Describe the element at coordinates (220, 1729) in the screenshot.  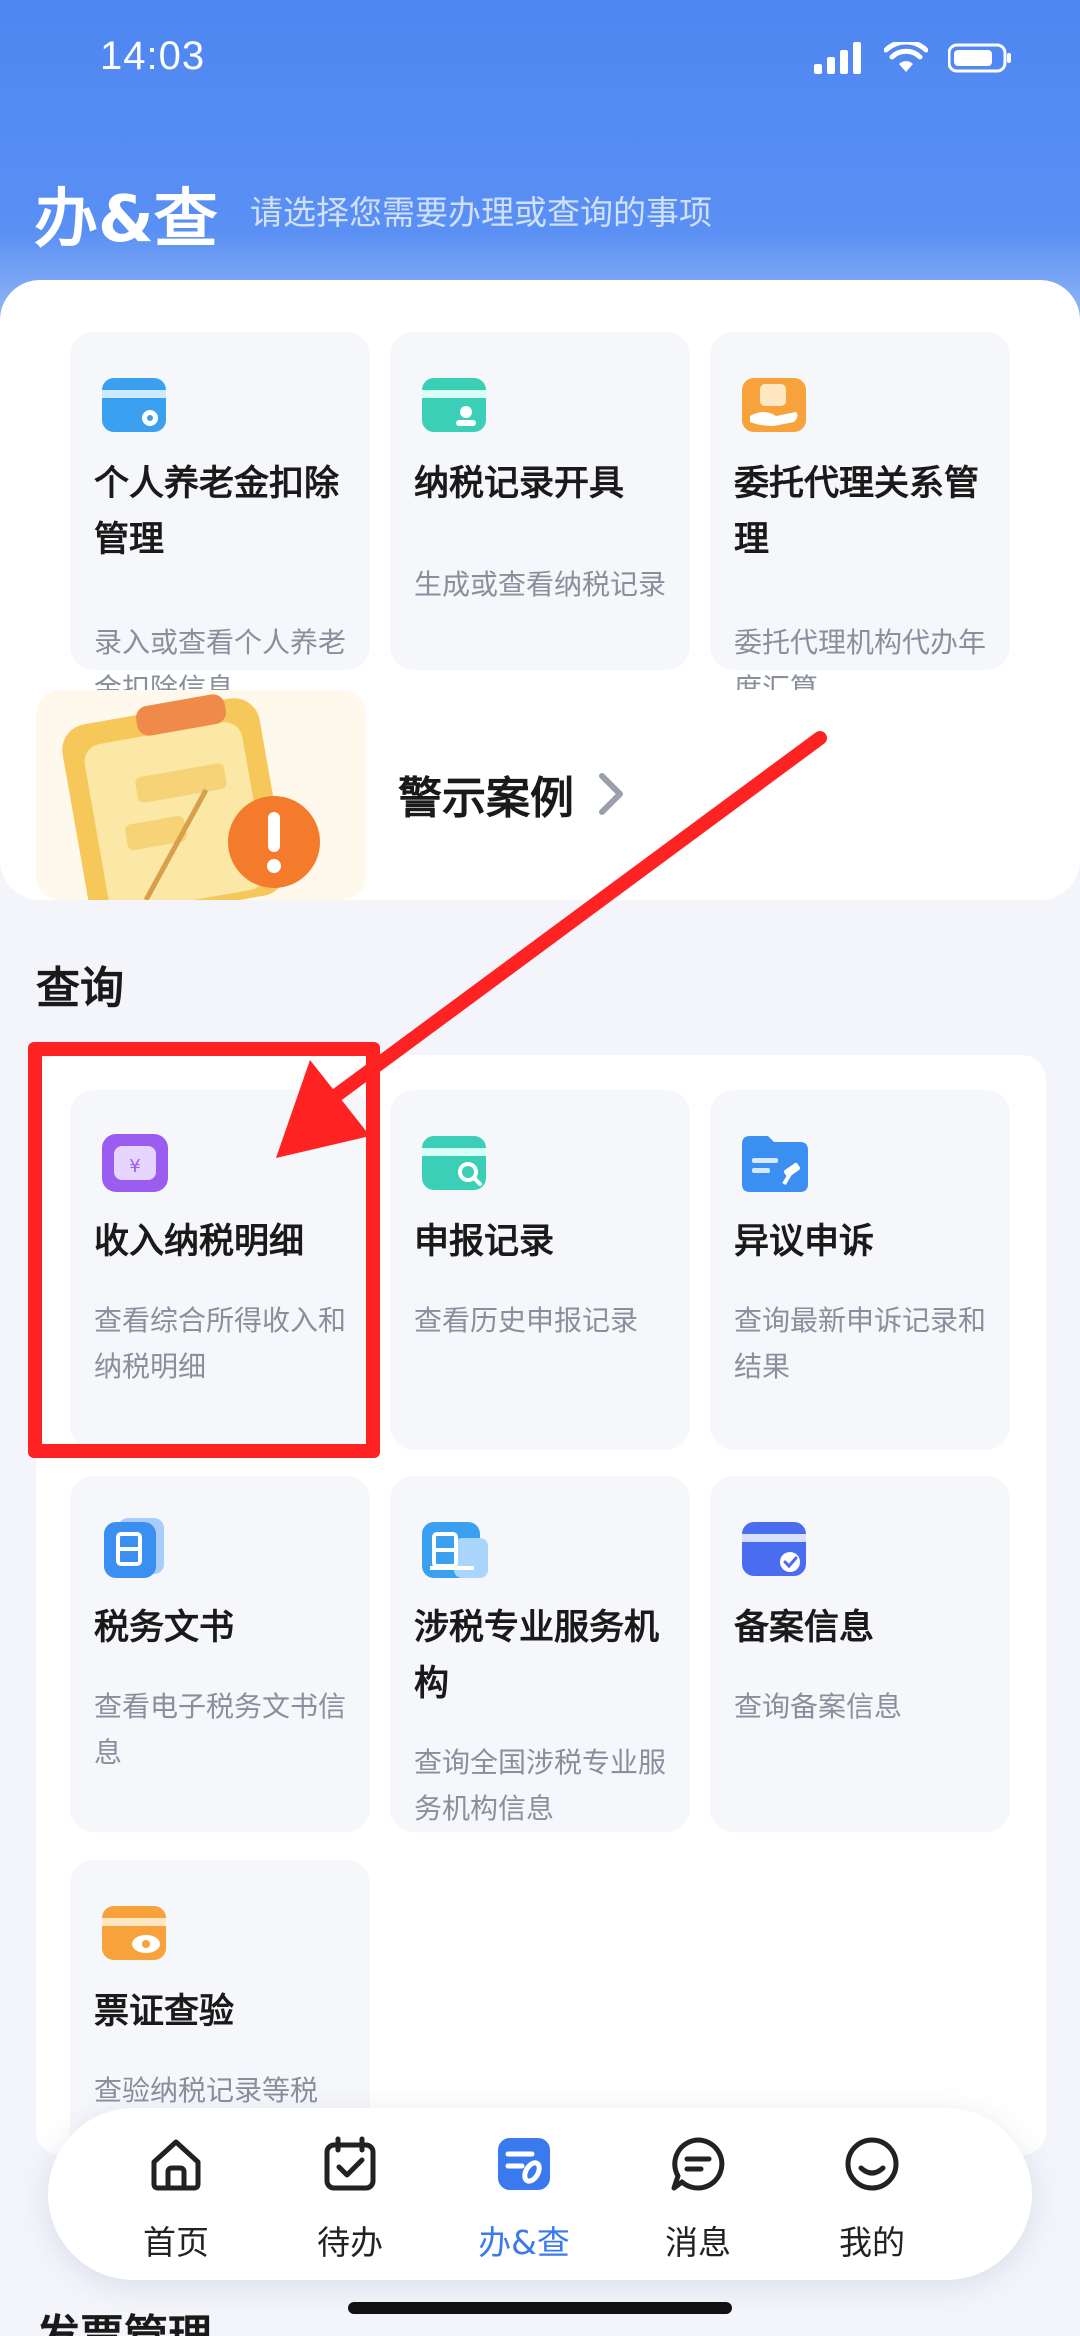
I see `card-desc: 查看电子税务文书信息` at that location.